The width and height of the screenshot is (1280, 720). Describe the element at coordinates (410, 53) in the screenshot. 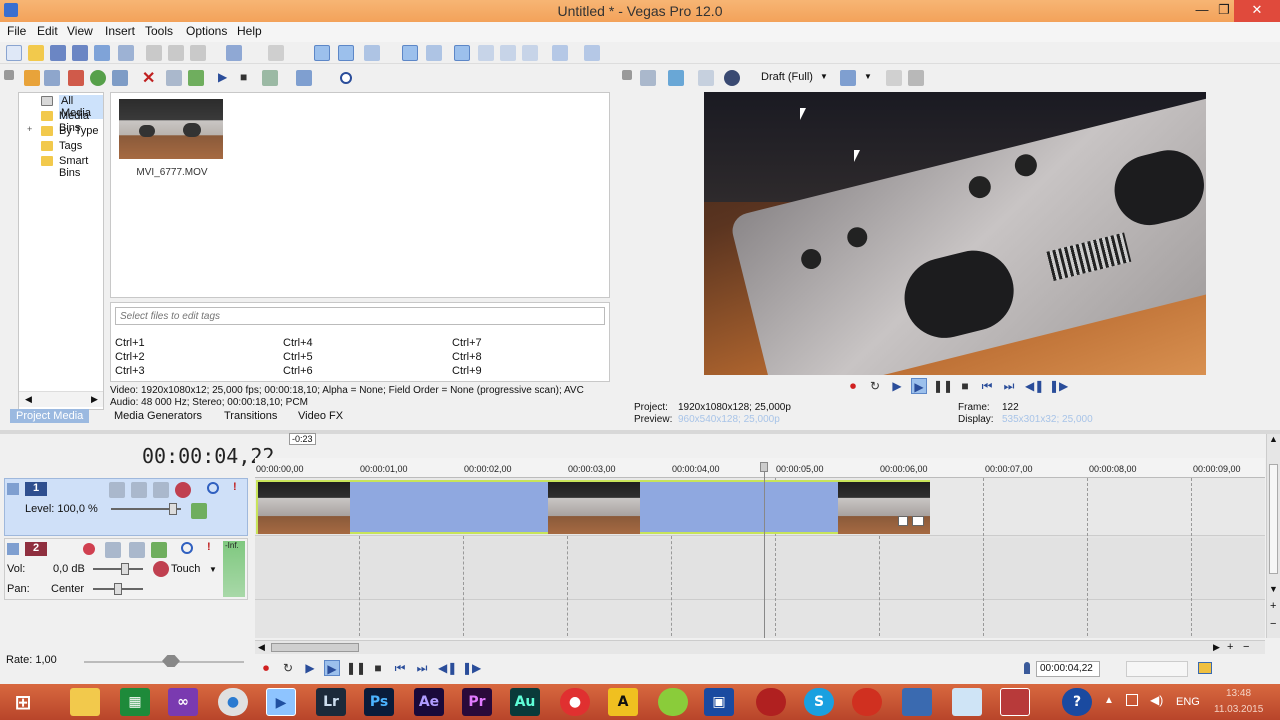

I see `lock-envelopes-icon` at that location.